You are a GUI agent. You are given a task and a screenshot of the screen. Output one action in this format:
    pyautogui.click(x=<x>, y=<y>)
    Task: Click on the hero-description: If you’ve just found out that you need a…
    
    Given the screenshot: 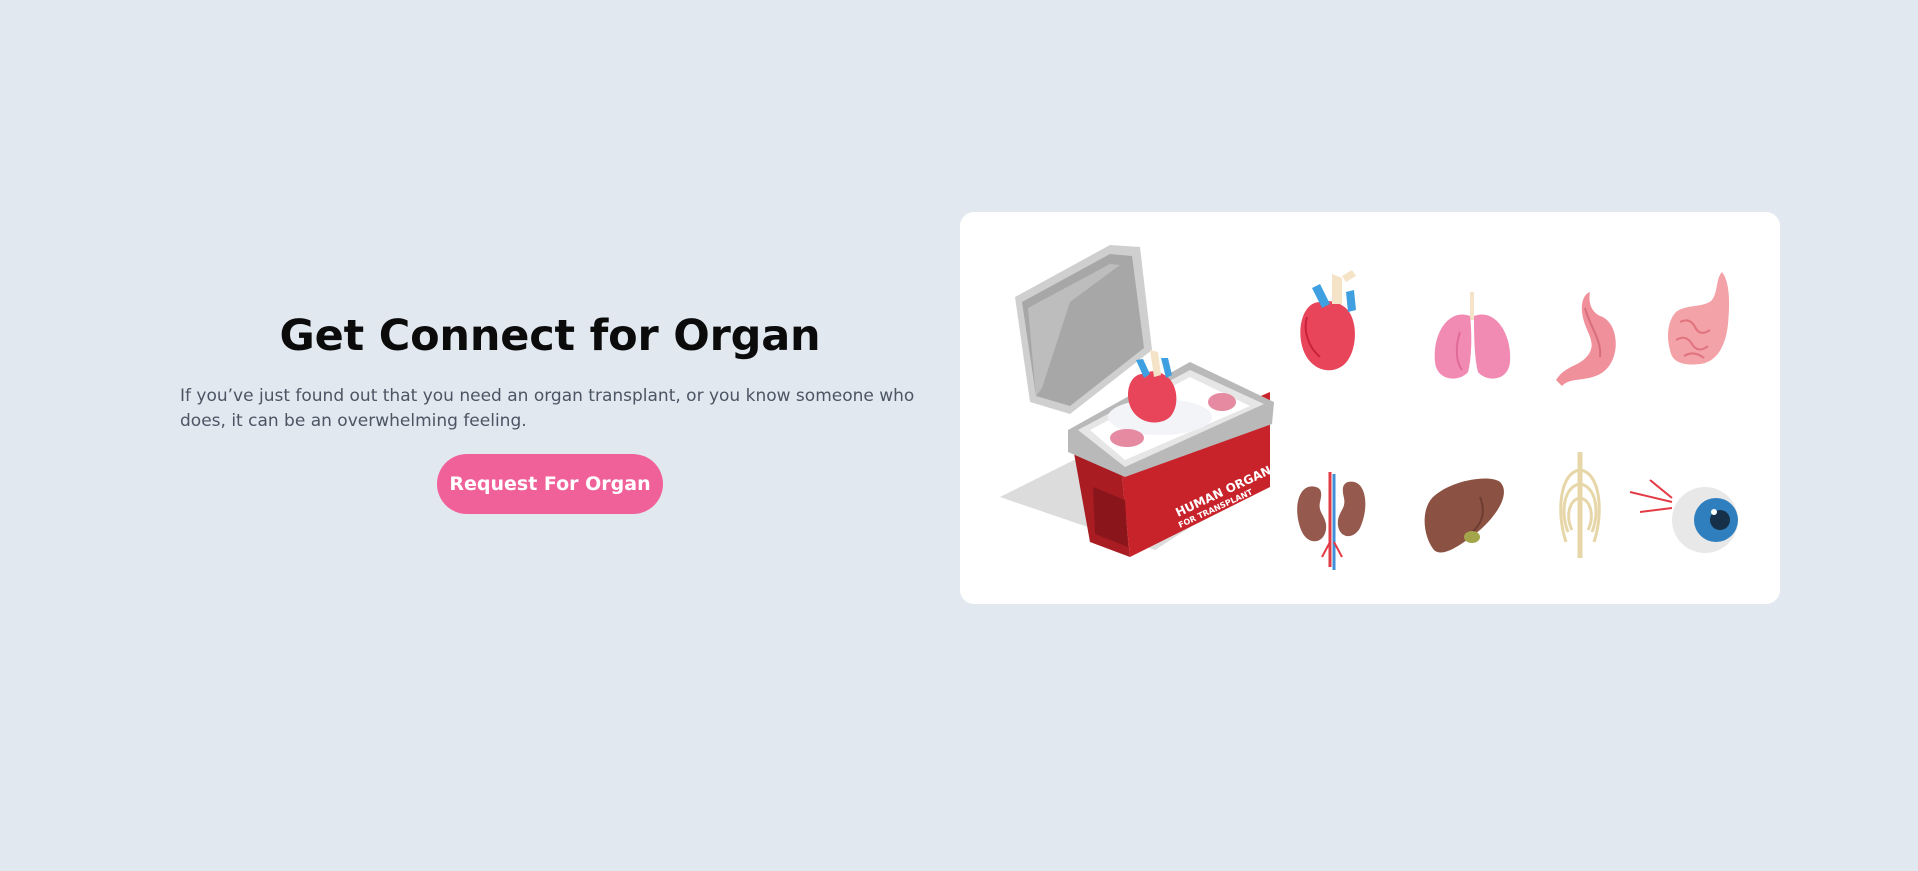 What is the action you would take?
    pyautogui.click(x=547, y=408)
    